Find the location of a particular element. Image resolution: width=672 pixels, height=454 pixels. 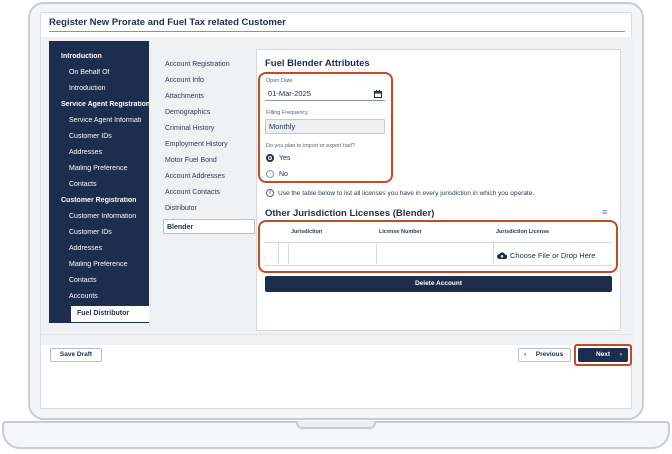

previous-button: ‹ Previous is located at coordinates (544, 355).